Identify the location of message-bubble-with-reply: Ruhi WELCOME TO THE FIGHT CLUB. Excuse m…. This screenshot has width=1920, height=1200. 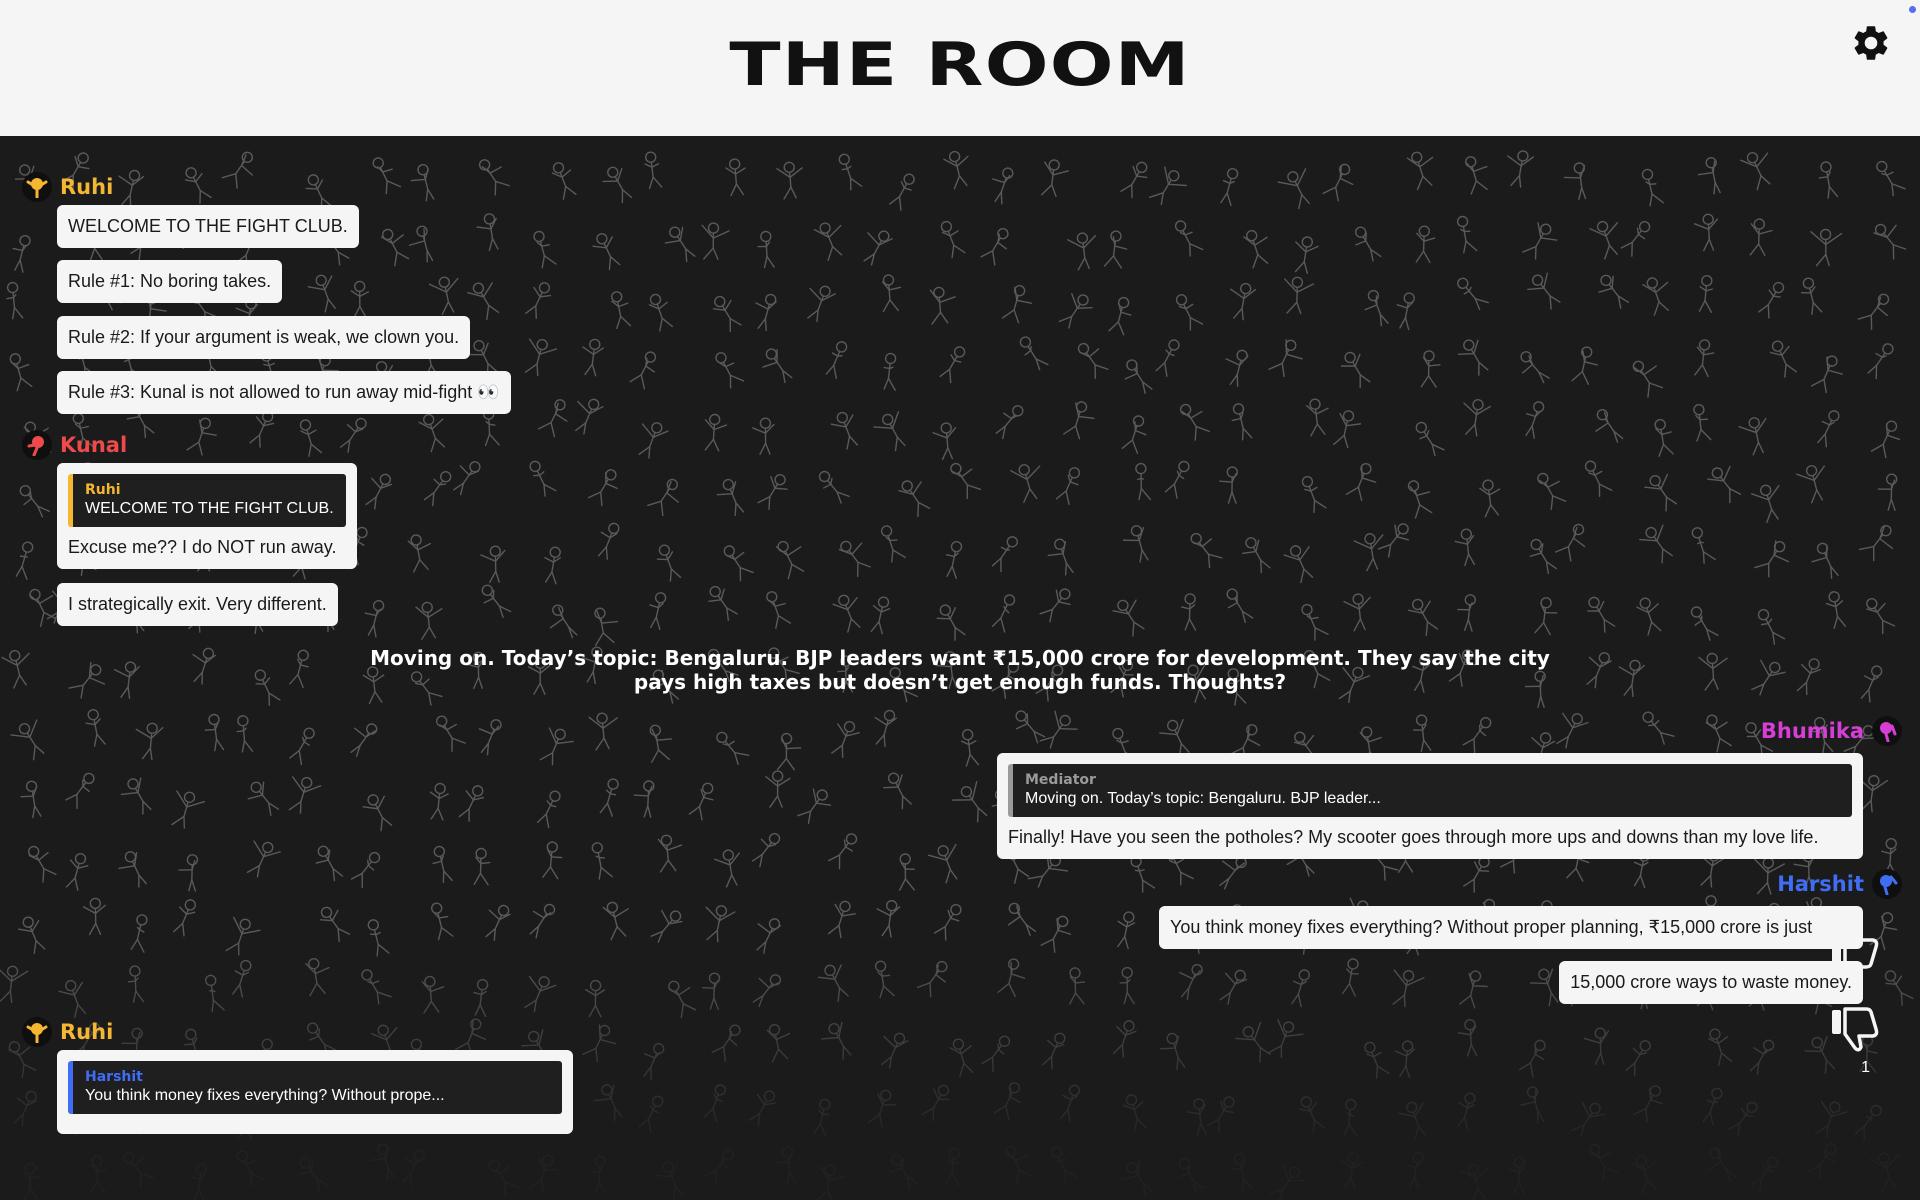
(207, 516).